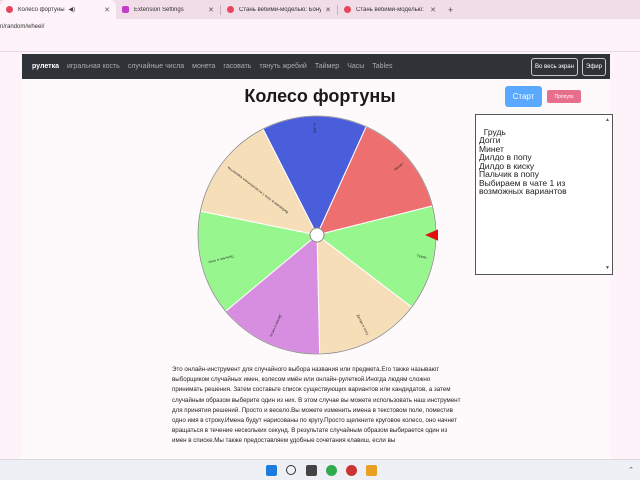 This screenshot has height=480, width=640. What do you see at coordinates (382, 66) in the screenshot?
I see `nav-item-tables: Tables` at bounding box center [382, 66].